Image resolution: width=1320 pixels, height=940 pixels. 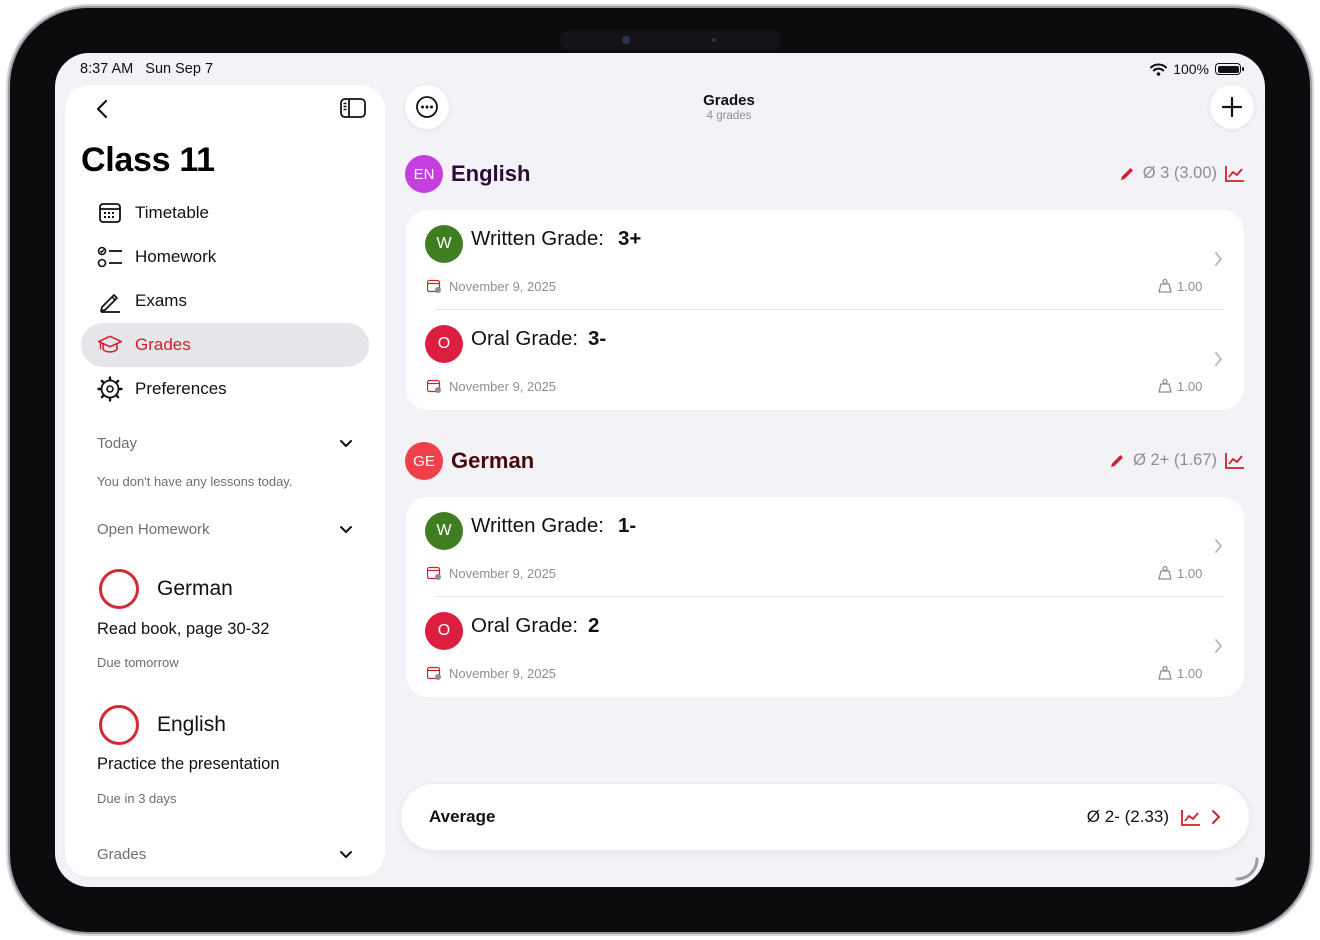 I want to click on grade-value: 3+, so click(x=630, y=238).